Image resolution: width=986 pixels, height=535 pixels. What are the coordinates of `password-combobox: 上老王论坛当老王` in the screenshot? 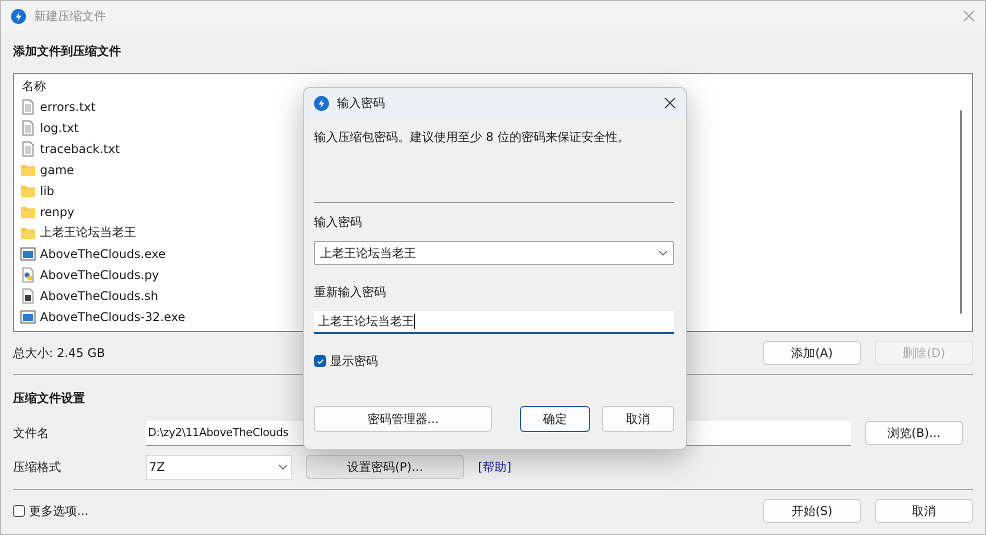 It's located at (494, 253).